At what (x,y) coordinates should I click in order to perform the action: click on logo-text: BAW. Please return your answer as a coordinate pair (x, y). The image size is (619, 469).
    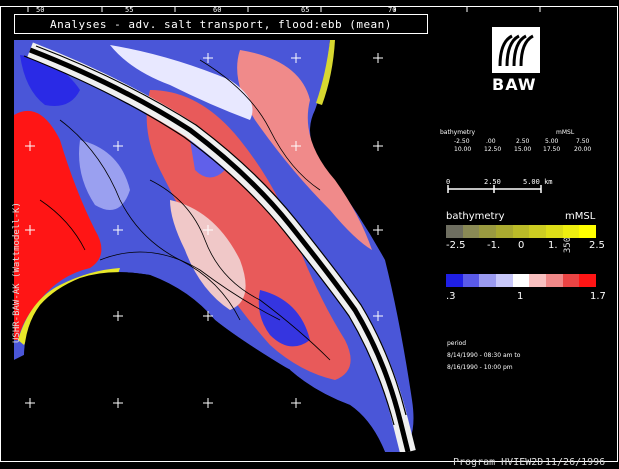
    Looking at the image, I should click on (514, 84).